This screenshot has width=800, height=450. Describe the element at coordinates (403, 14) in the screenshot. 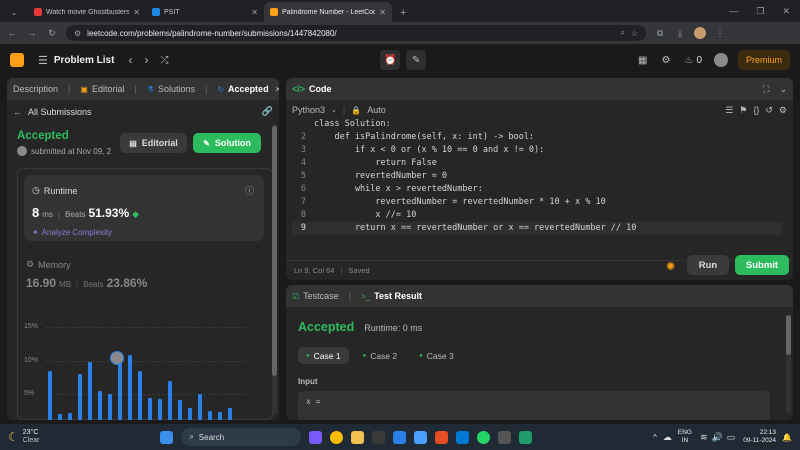

I see `new-tab-icon: +` at that location.